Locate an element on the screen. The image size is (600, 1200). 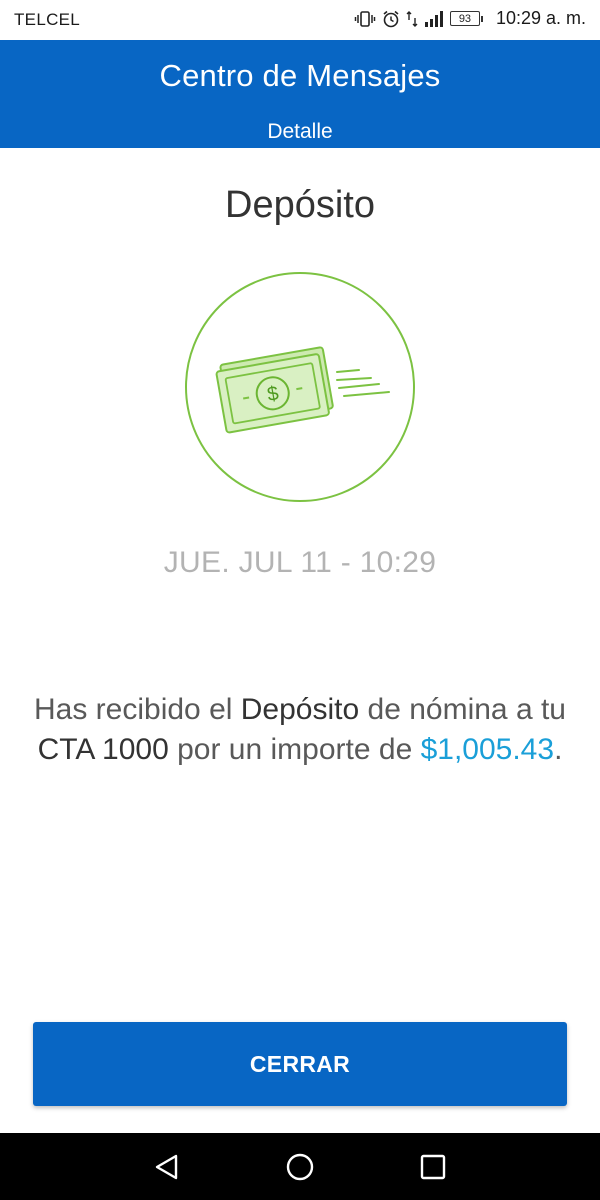
vibrate-icon is located at coordinates (365, 19).